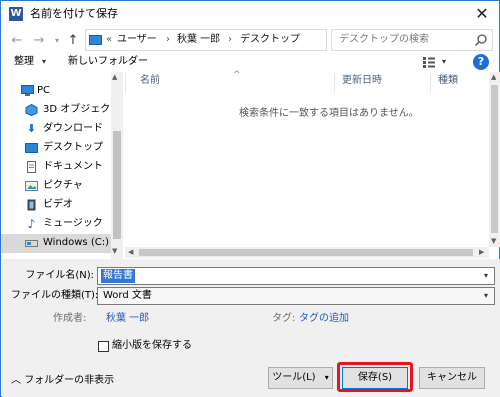 This screenshot has height=397, width=500. I want to click on nav-scroll-thumb, so click(117, 185).